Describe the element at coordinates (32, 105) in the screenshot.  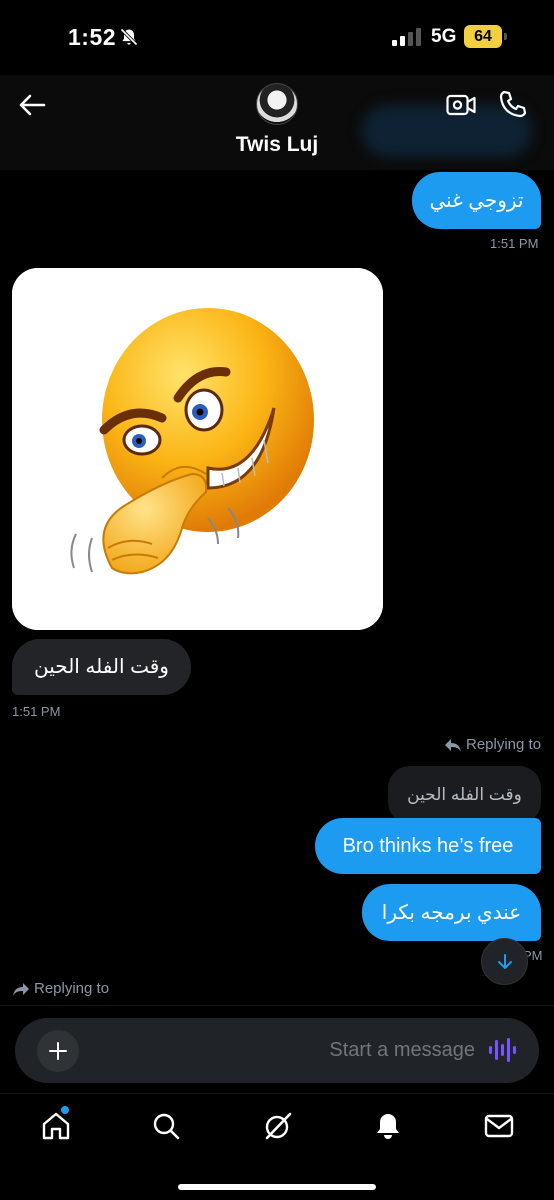
I see `back-arrow-icon` at that location.